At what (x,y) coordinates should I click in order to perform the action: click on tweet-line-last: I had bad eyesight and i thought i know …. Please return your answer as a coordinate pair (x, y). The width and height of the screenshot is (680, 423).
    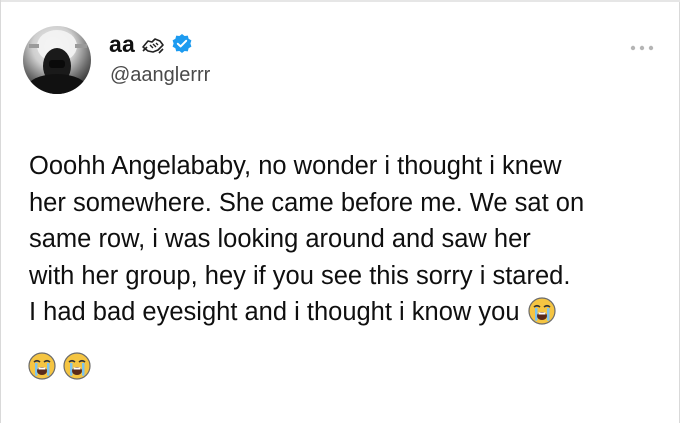
    Looking at the image, I should click on (349, 312).